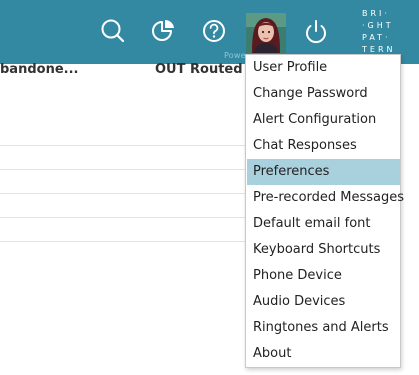 Image resolution: width=419 pixels, height=375 pixels. Describe the element at coordinates (113, 31) in the screenshot. I see `search-icon` at that location.